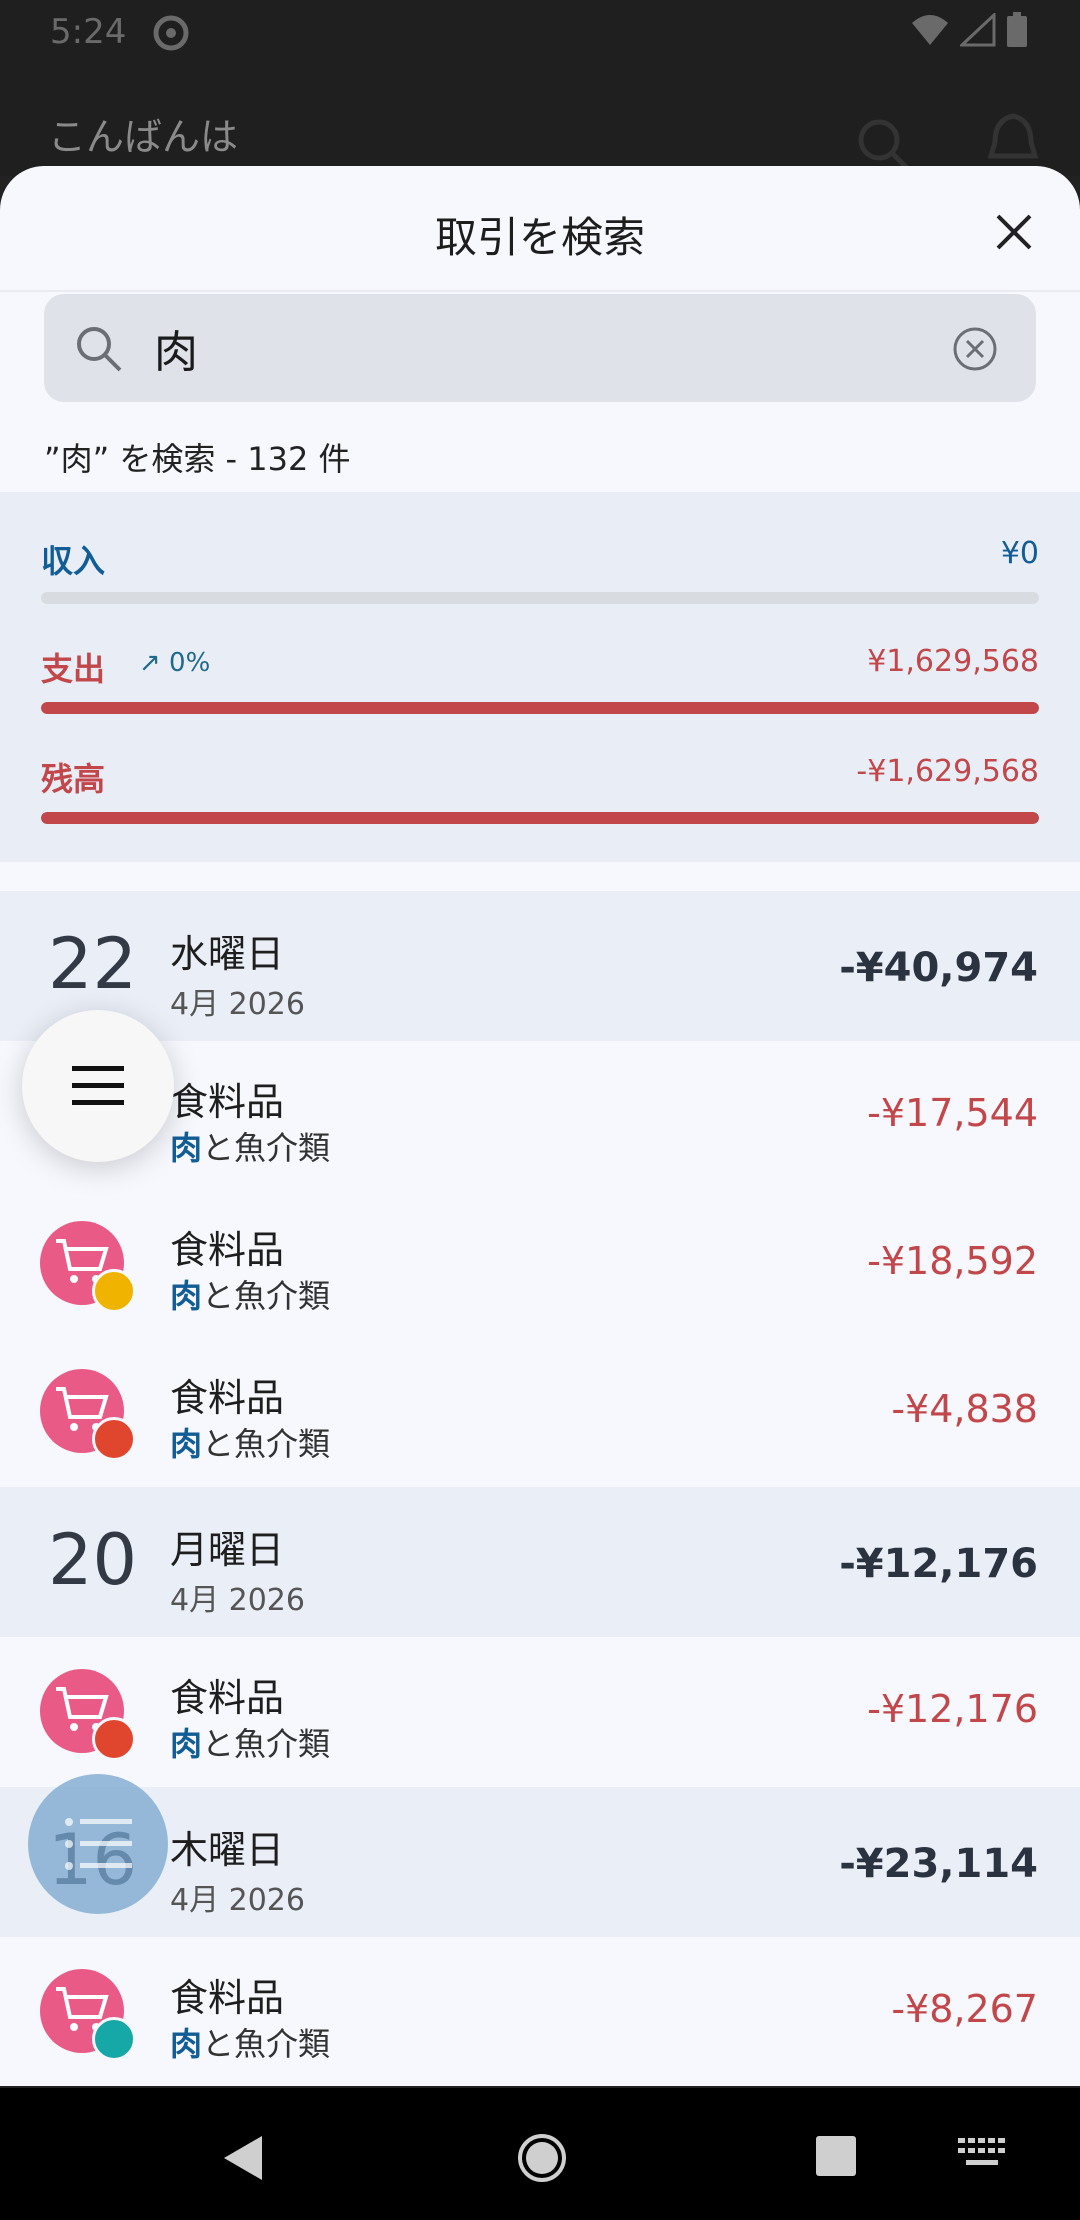 The image size is (1080, 2220). I want to click on search-icon, so click(99, 351).